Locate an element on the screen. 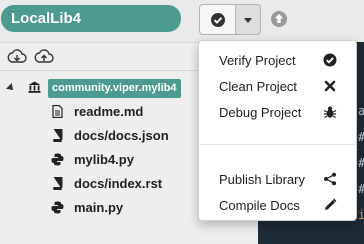 The width and height of the screenshot is (364, 244). menu-item-label: Verify Project is located at coordinates (257, 60).